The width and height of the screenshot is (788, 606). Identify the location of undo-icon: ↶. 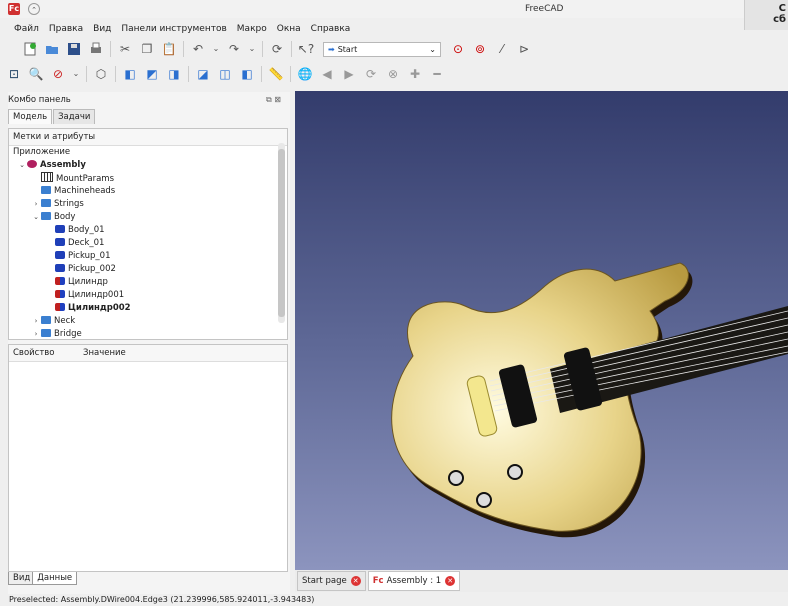
(198, 49).